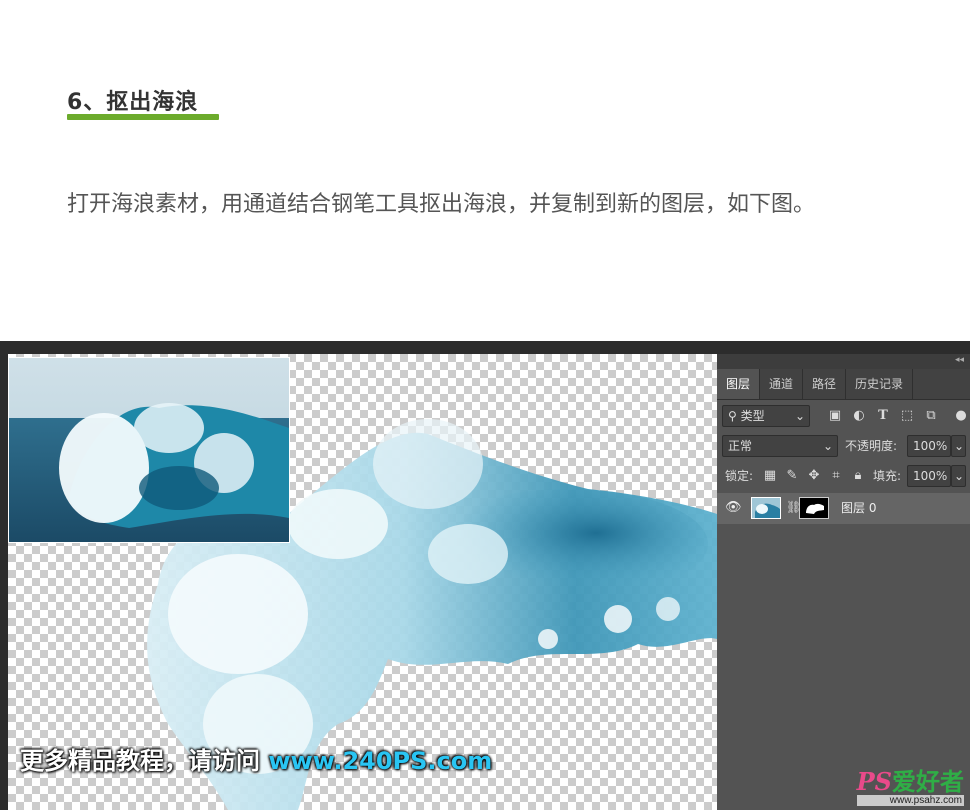 The width and height of the screenshot is (970, 810). What do you see at coordinates (380, 761) in the screenshot?
I see `watermark-url: www.240PS.com` at bounding box center [380, 761].